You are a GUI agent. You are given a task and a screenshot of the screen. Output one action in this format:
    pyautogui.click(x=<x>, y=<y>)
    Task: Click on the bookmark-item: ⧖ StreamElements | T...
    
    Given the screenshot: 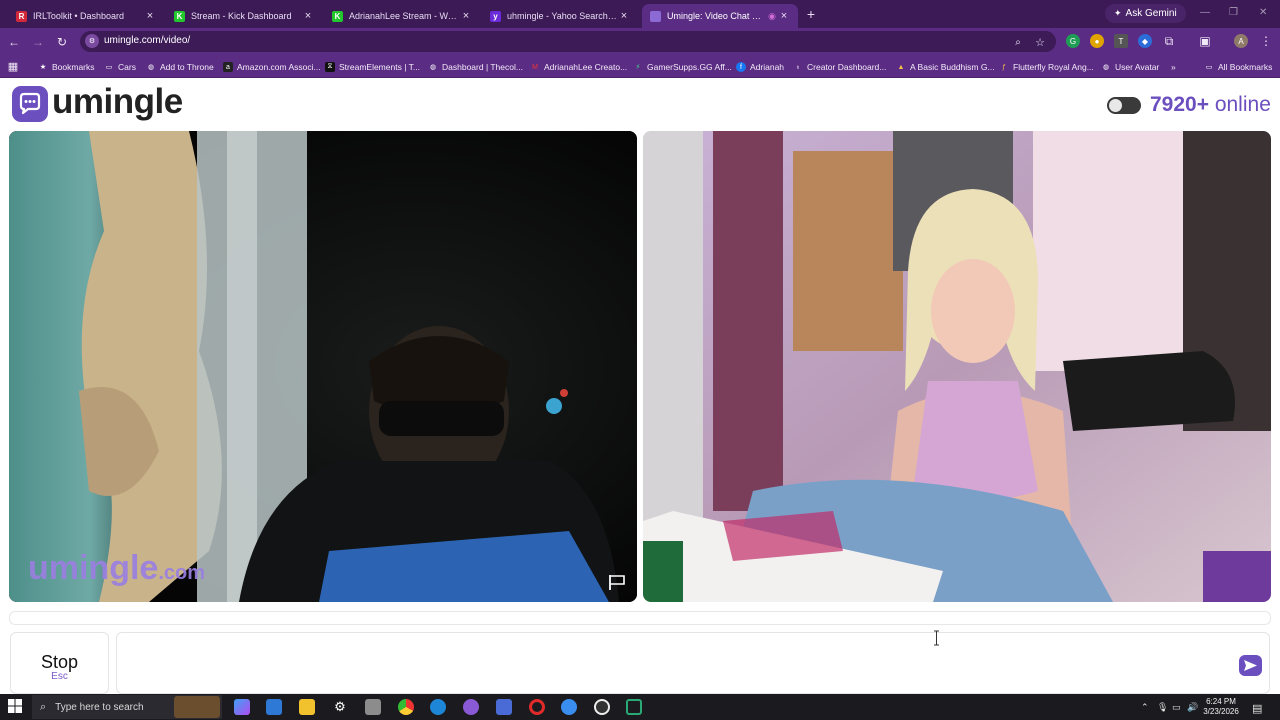 What is the action you would take?
    pyautogui.click(x=372, y=67)
    